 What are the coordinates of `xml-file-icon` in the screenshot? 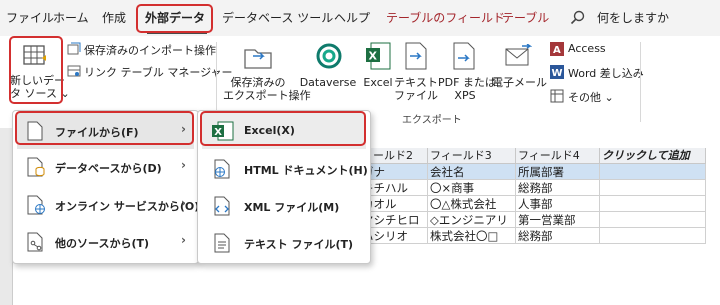 It's located at (222, 207).